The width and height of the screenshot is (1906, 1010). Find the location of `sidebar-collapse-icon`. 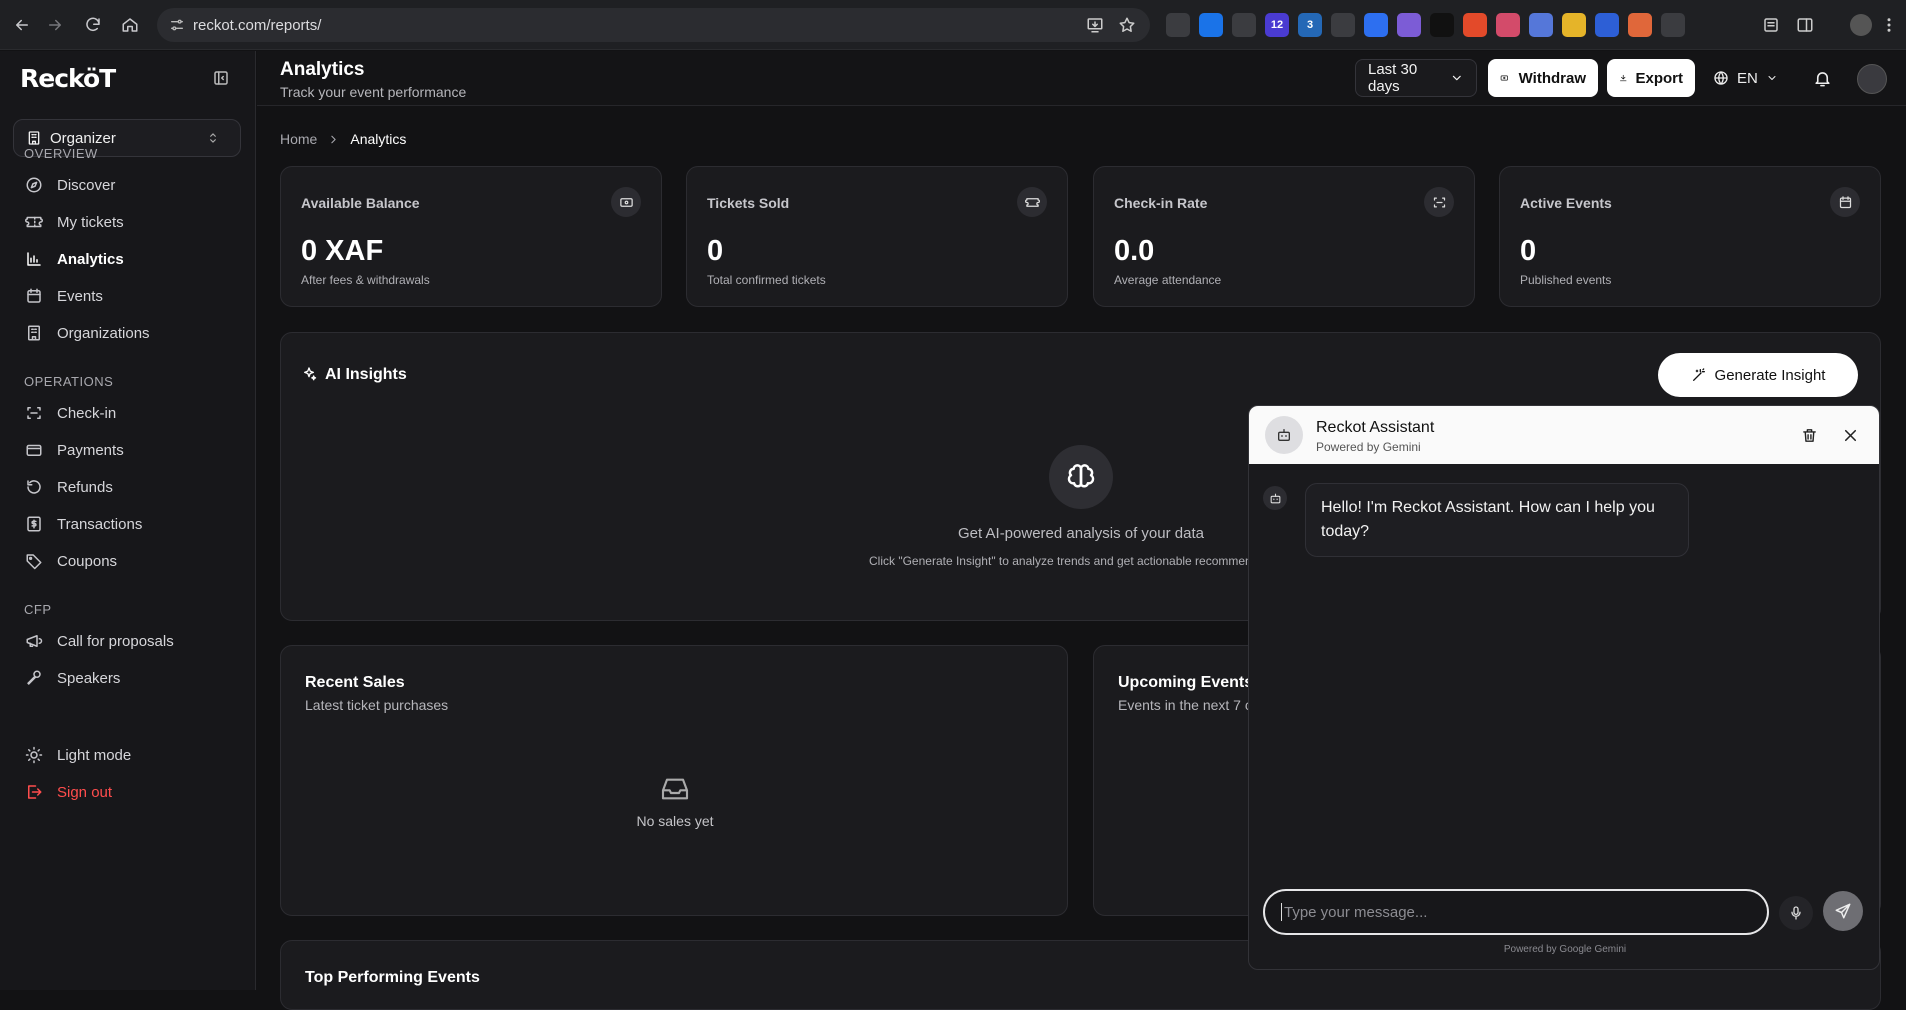

sidebar-collapse-icon is located at coordinates (221, 78).